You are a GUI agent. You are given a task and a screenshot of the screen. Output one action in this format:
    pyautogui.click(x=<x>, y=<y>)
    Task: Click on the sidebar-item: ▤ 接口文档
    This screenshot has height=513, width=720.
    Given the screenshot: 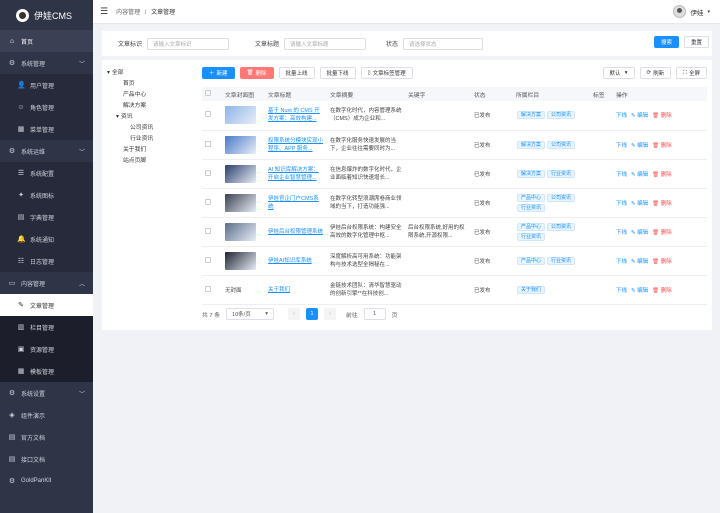 What is the action you would take?
    pyautogui.click(x=46, y=459)
    